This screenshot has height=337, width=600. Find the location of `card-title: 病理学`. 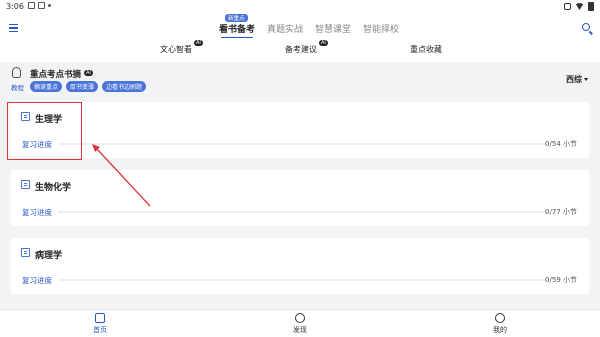

card-title: 病理学 is located at coordinates (49, 256).